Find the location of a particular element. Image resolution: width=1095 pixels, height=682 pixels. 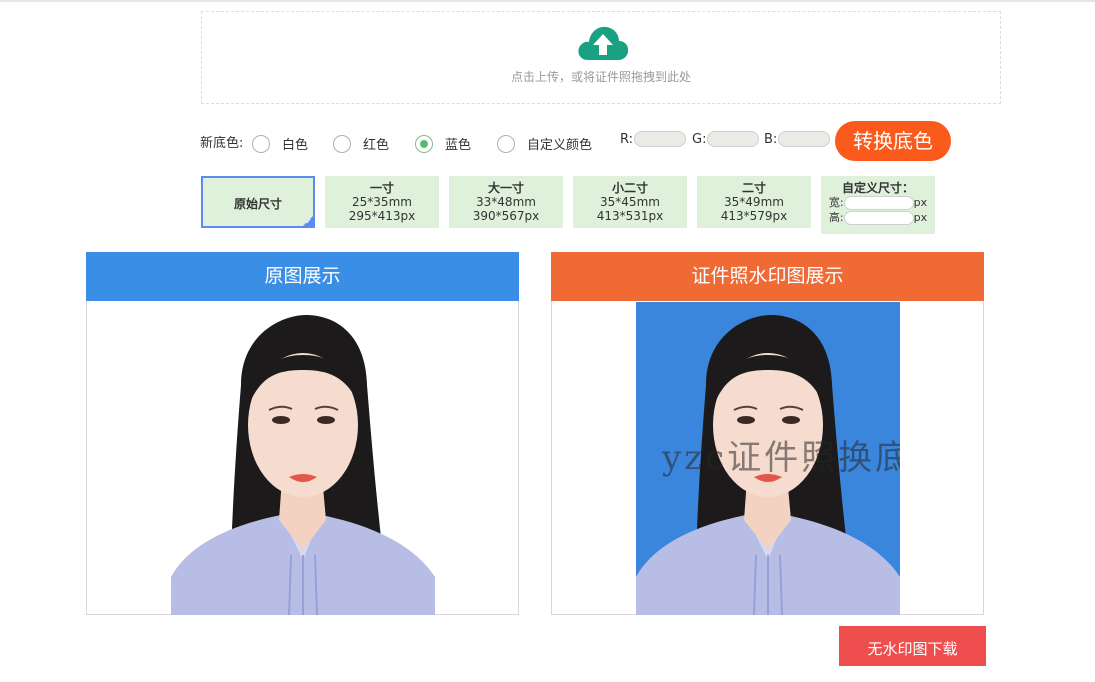

width-unit: px is located at coordinates (920, 202).